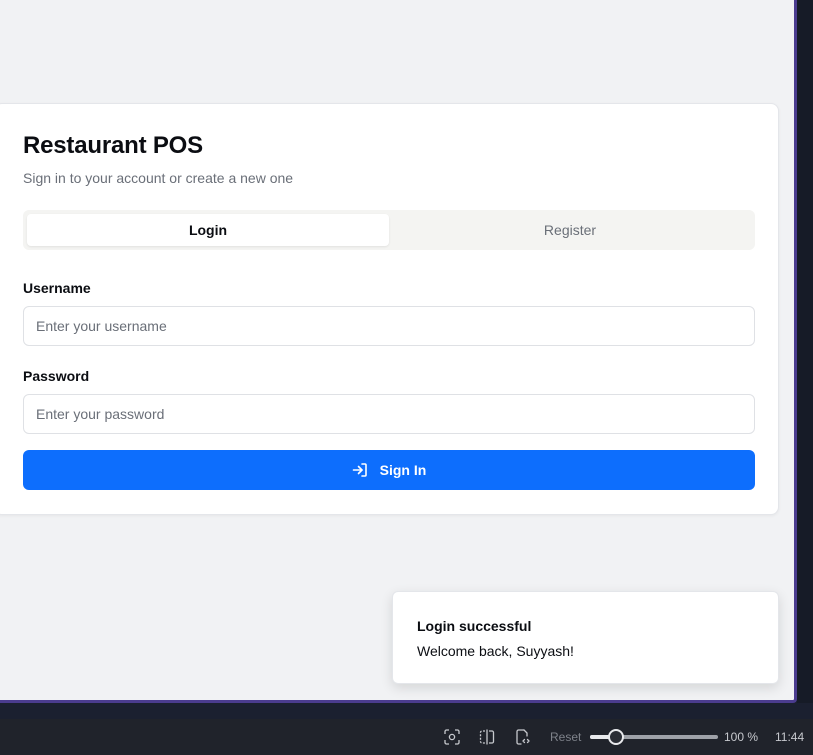 This screenshot has width=813, height=755. I want to click on sign-in-button: Sign In, so click(389, 470).